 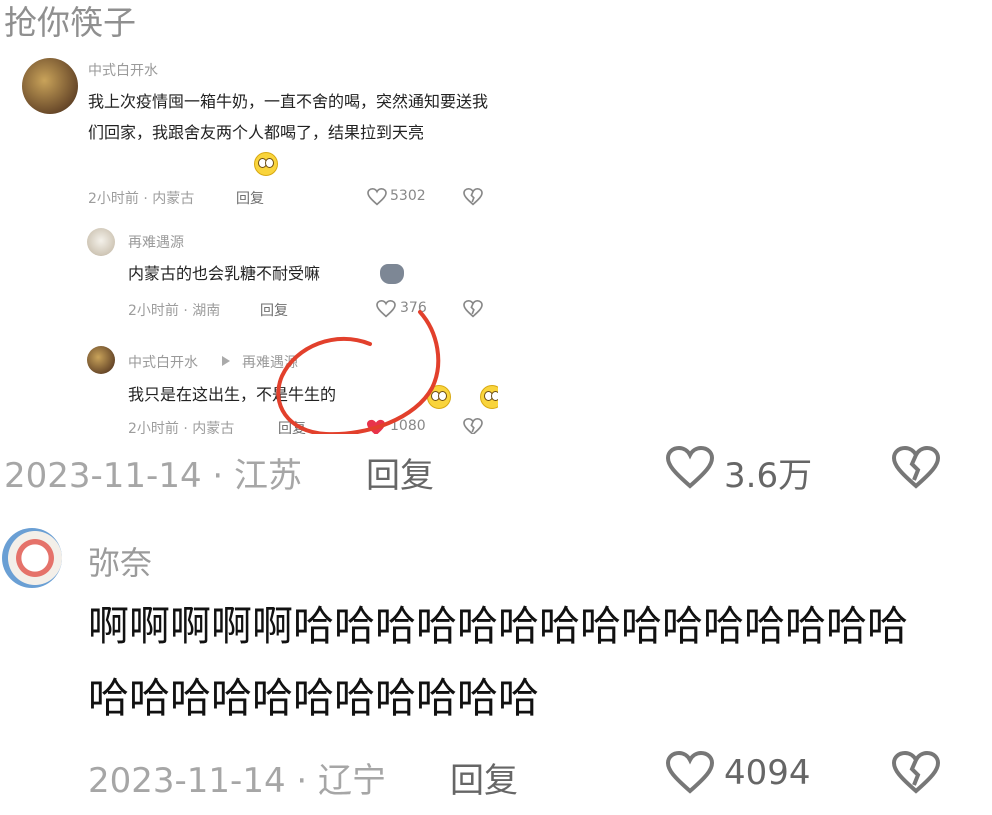 What do you see at coordinates (153, 476) in the screenshot?
I see `comment-date-location: 2023-11-14 · 江苏` at bounding box center [153, 476].